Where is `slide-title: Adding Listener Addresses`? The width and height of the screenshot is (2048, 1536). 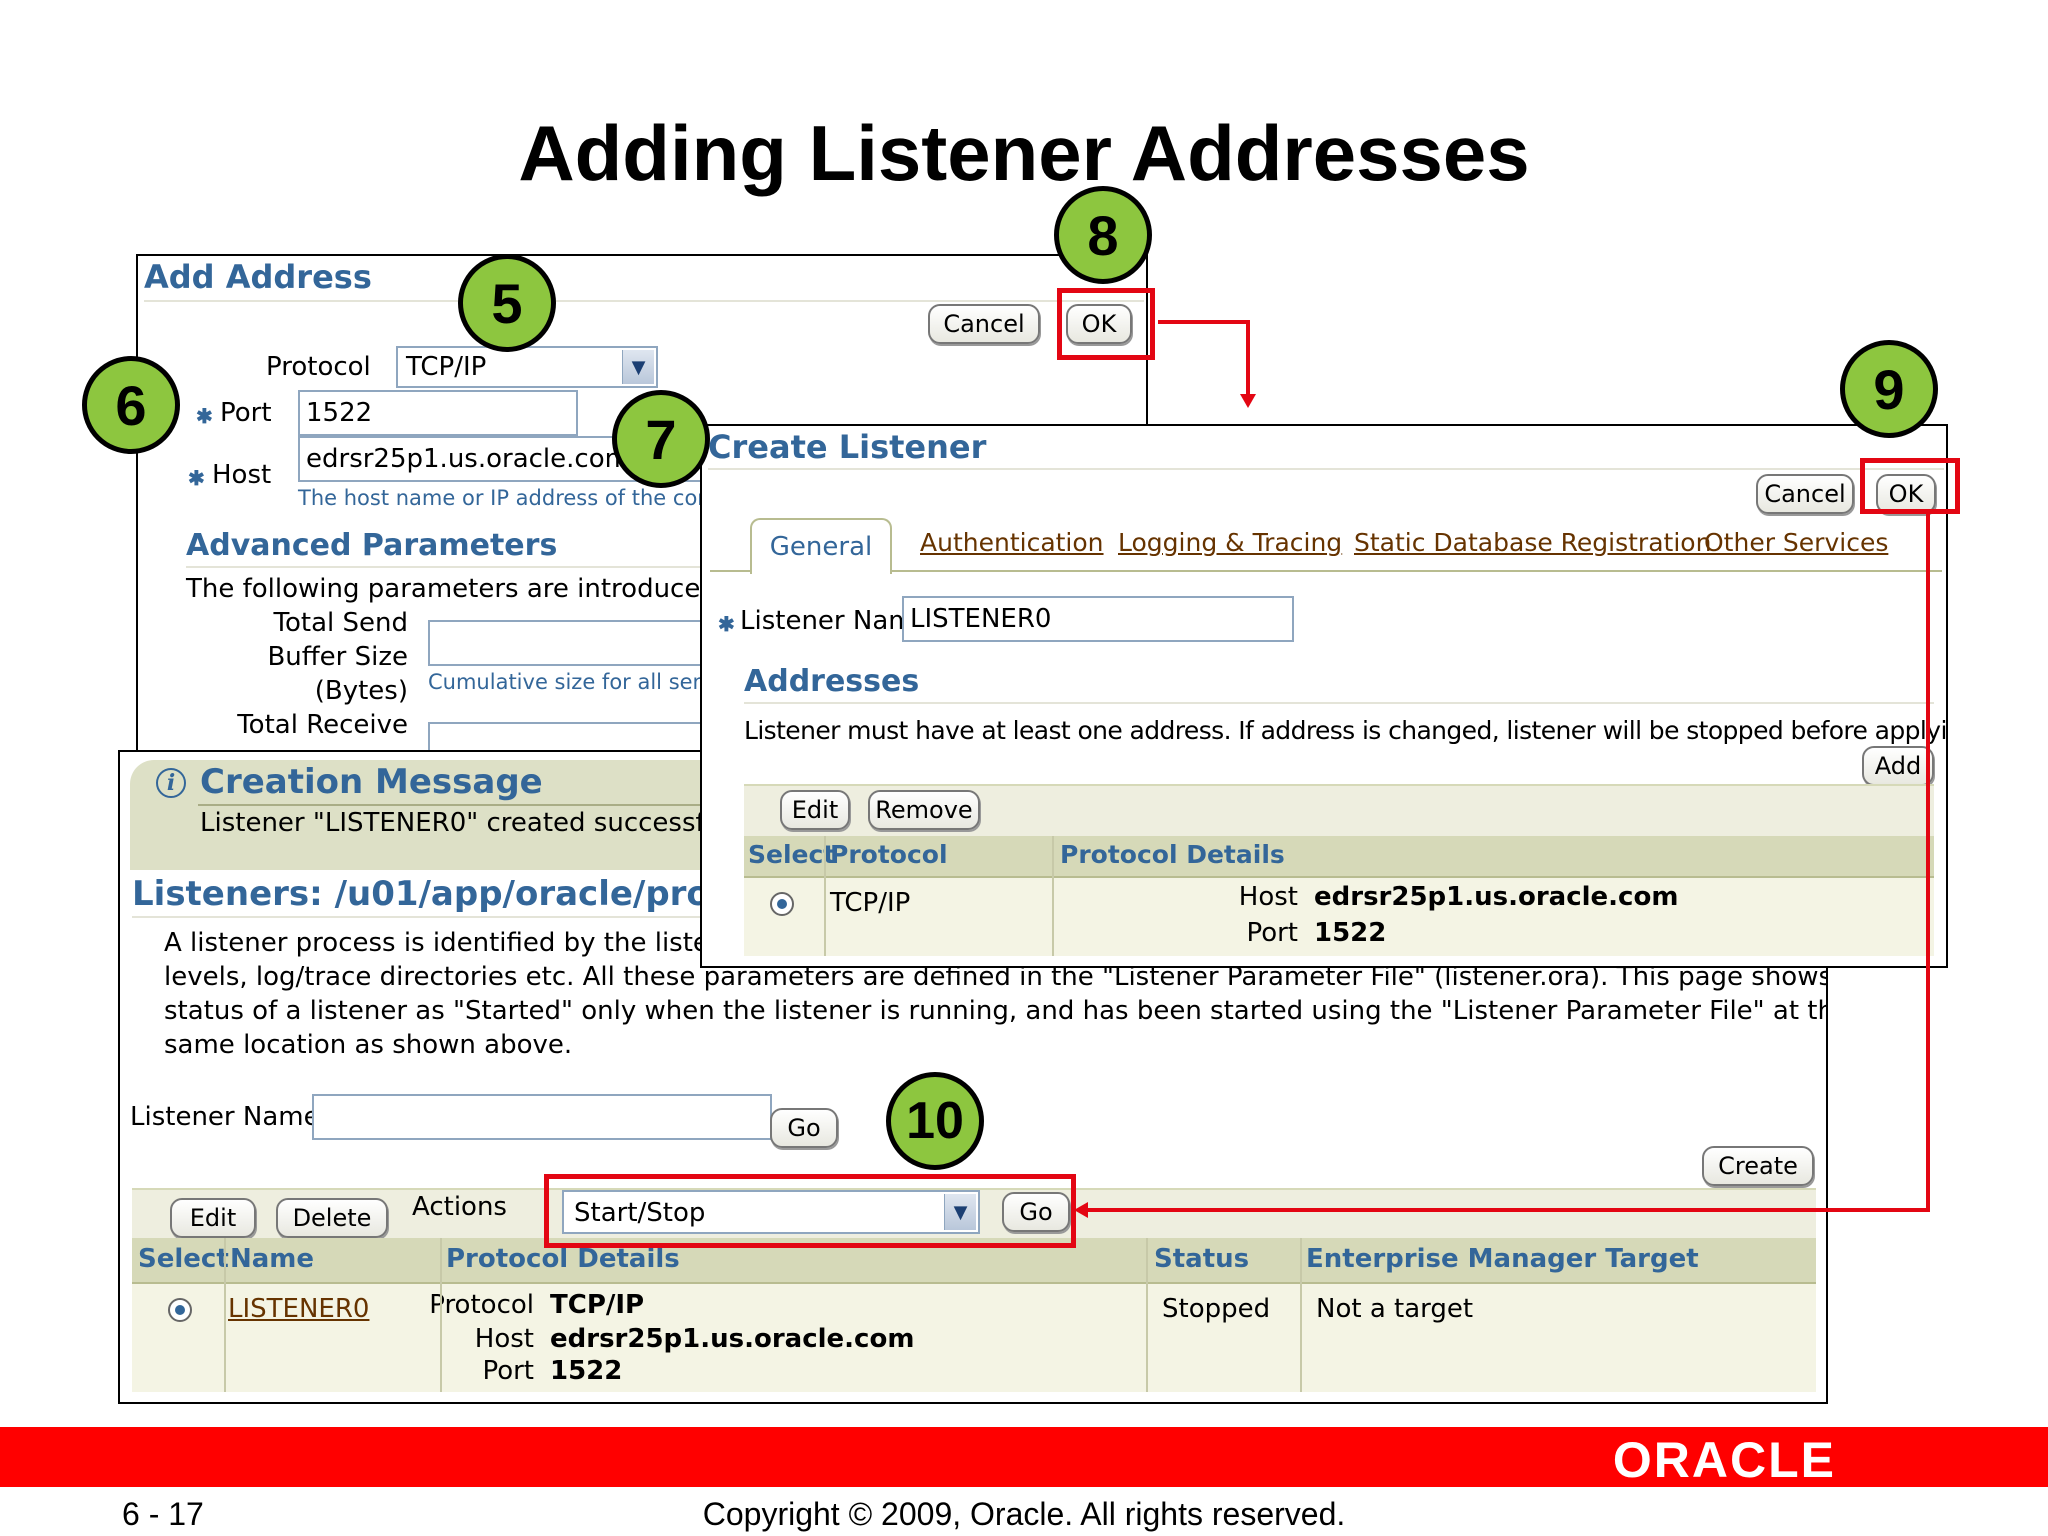 slide-title: Adding Listener Addresses is located at coordinates (1024, 153).